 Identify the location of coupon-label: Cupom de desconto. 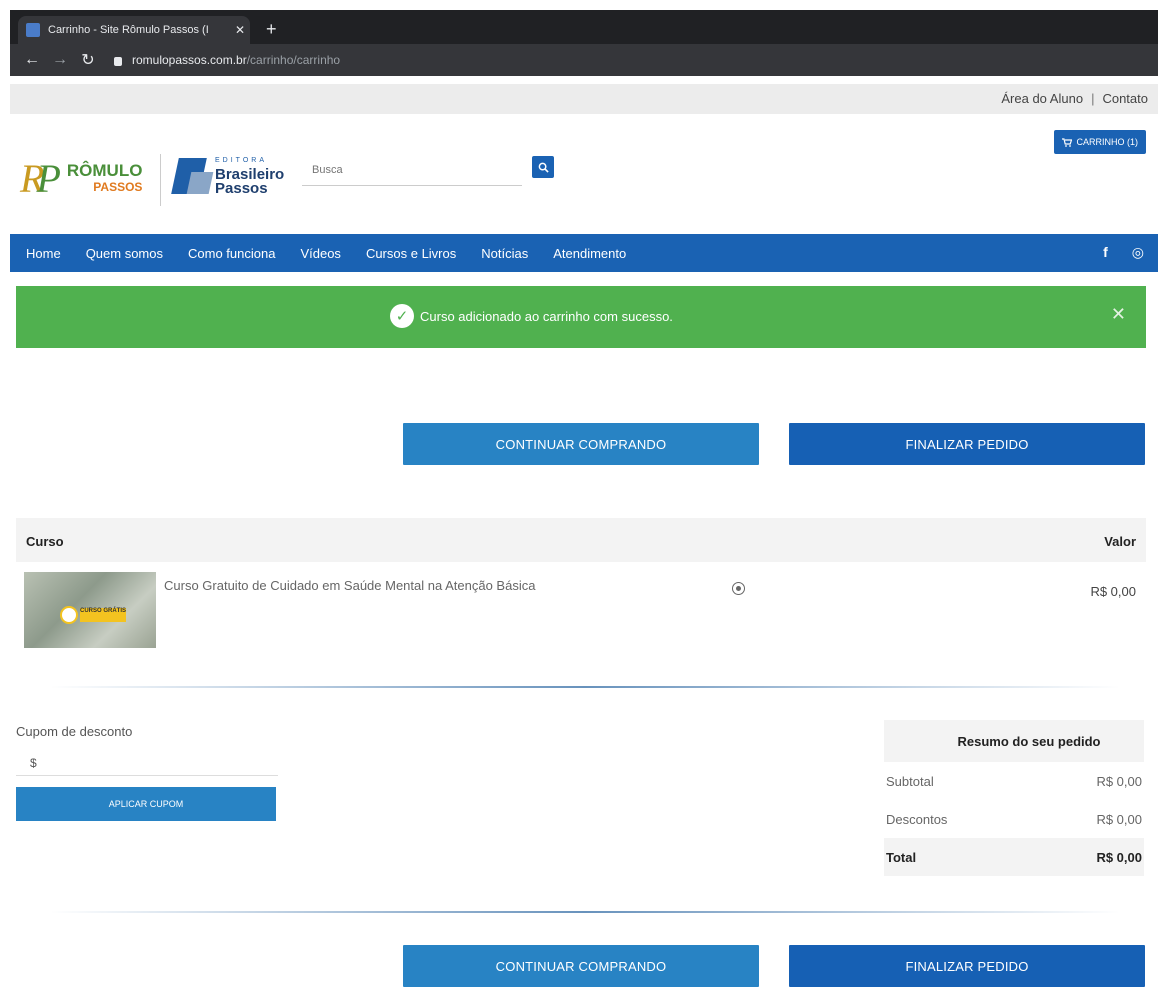
(74, 731).